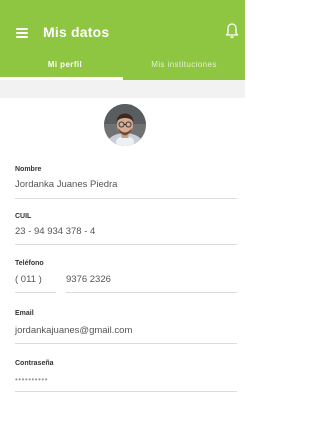  I want to click on user-avatar-image, so click(125, 125).